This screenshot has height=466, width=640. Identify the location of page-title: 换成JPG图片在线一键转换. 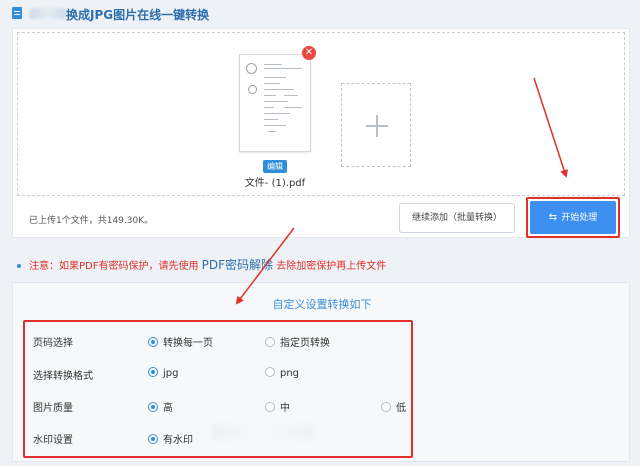
(138, 15).